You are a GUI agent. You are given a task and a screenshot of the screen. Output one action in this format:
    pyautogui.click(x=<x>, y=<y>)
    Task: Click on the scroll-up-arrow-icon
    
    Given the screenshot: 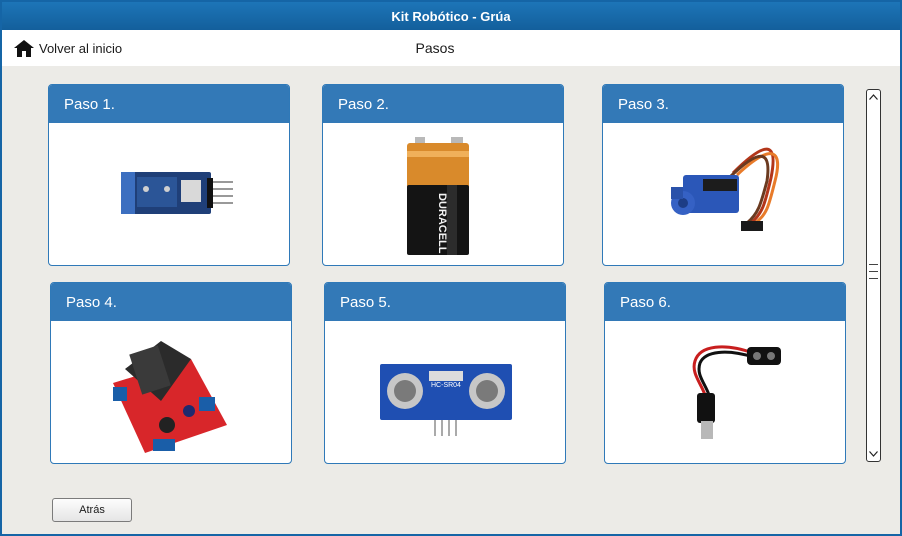 What is the action you would take?
    pyautogui.click(x=873, y=97)
    